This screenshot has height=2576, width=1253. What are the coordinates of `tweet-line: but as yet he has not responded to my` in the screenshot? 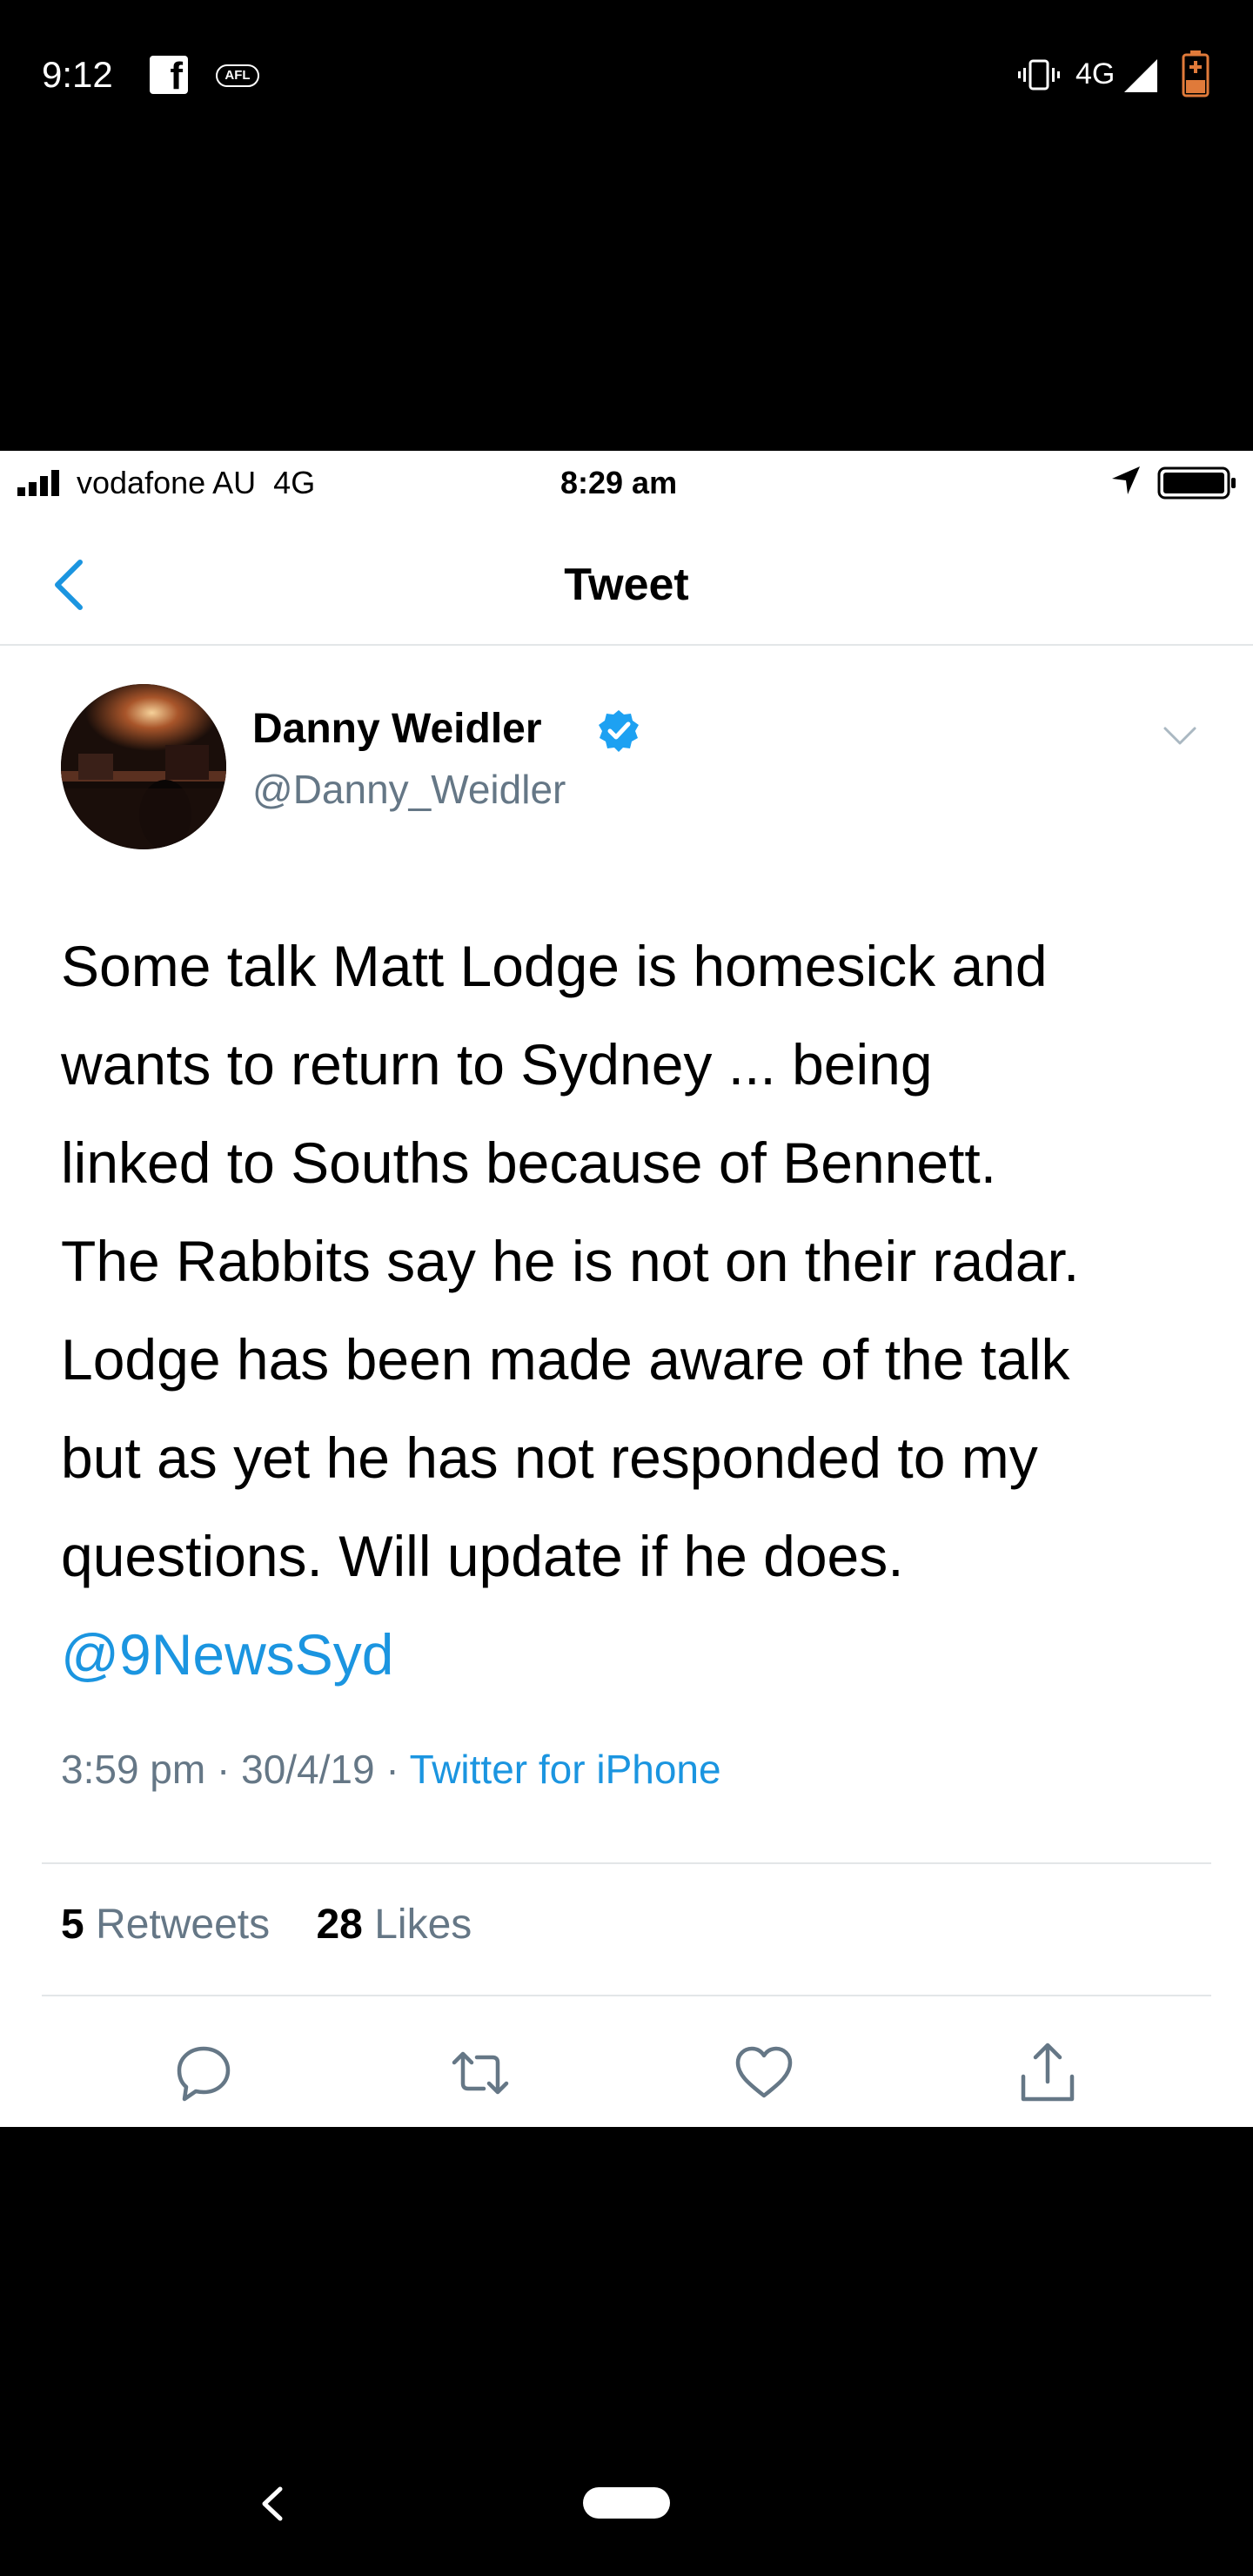 It's located at (549, 1458).